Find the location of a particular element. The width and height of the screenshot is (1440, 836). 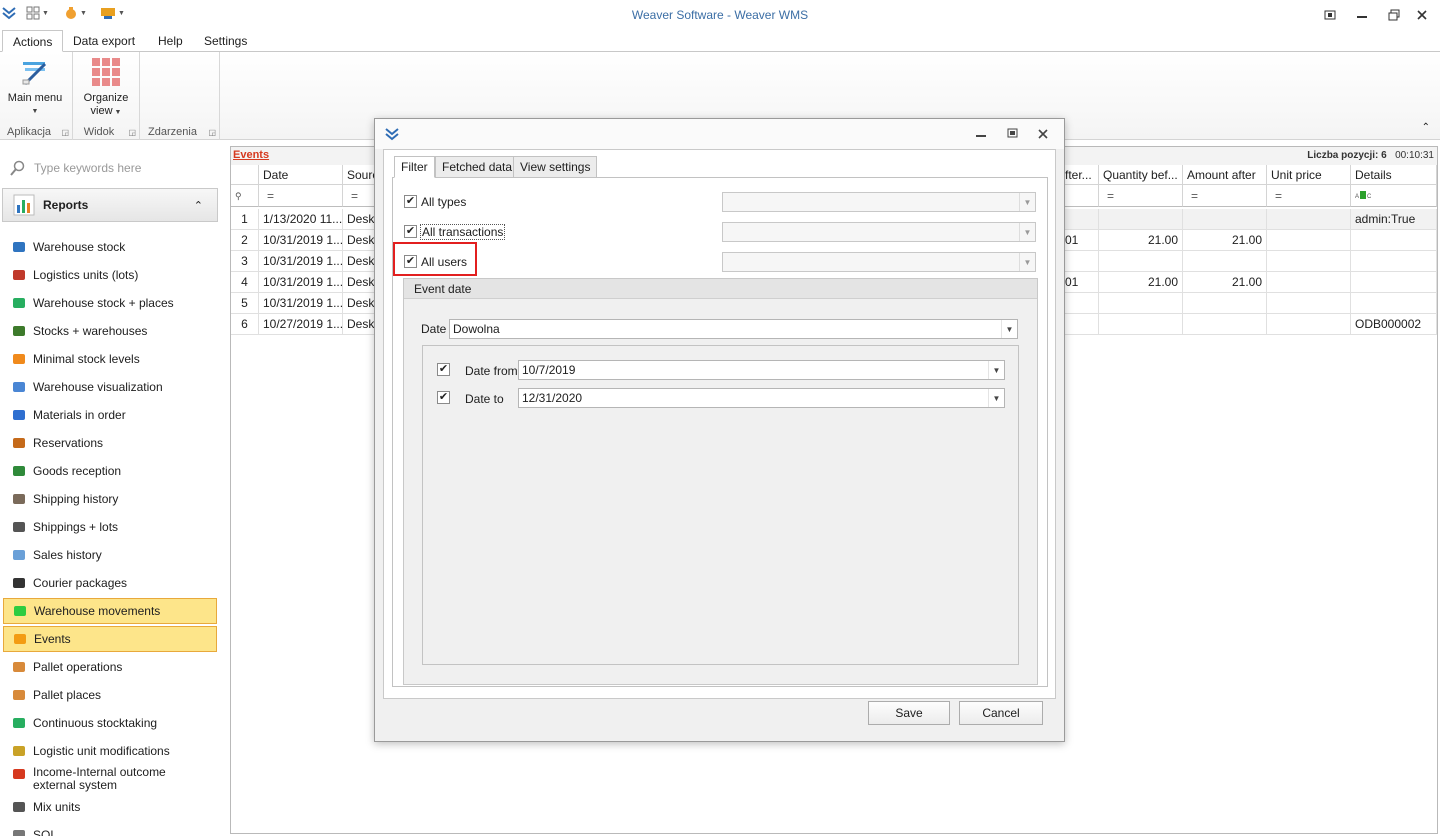

dialog-minimize-button is located at coordinates (981, 134).